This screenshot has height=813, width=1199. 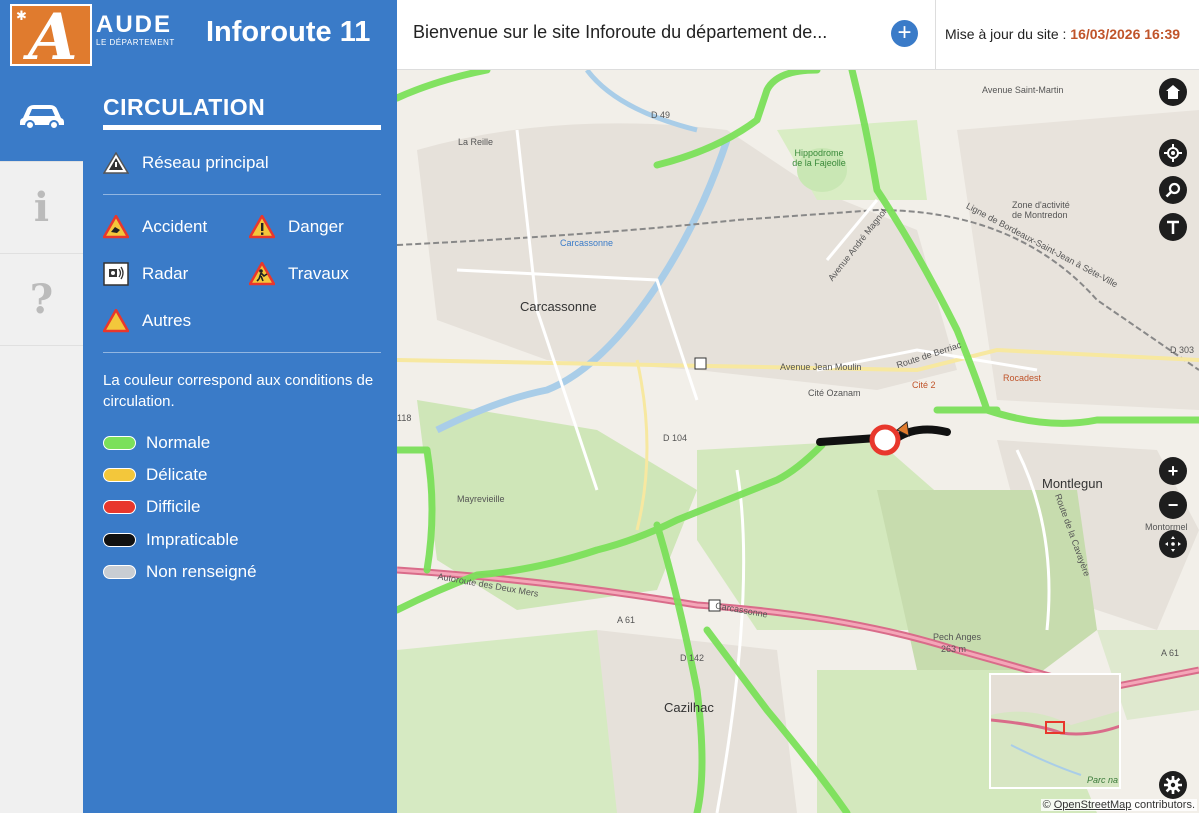 What do you see at coordinates (134, 24) in the screenshot?
I see `logo-name: AUDE` at bounding box center [134, 24].